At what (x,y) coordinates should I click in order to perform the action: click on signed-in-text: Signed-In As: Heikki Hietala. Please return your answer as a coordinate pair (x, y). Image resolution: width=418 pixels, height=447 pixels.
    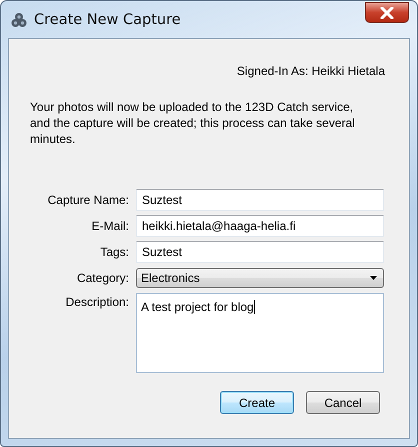
    Looking at the image, I should click on (310, 71).